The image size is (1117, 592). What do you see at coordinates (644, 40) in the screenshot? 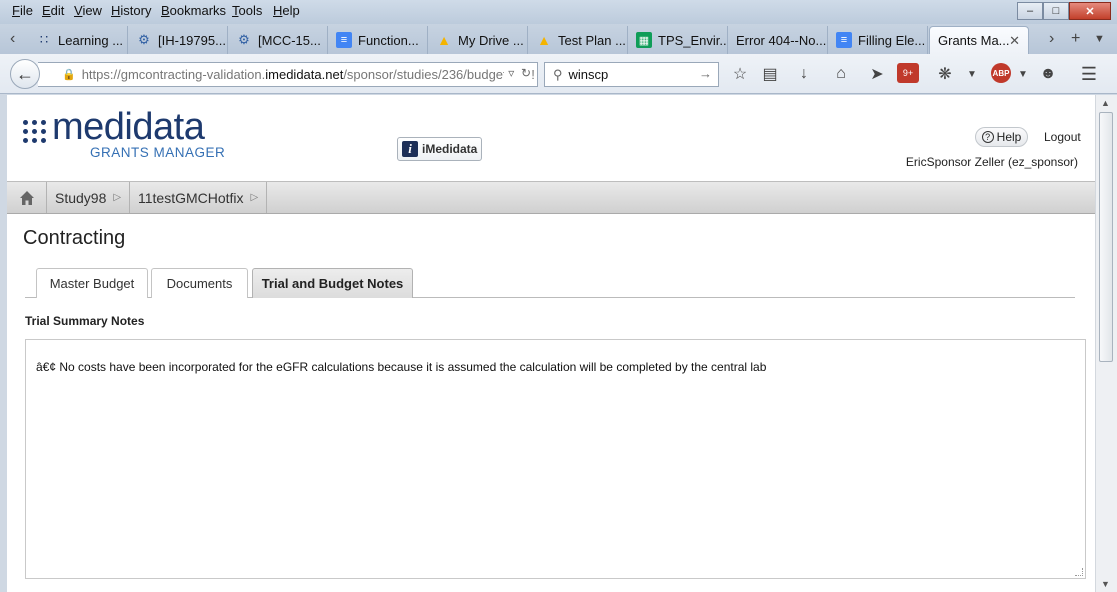
I see `google-sheets-icon: ▦` at bounding box center [644, 40].